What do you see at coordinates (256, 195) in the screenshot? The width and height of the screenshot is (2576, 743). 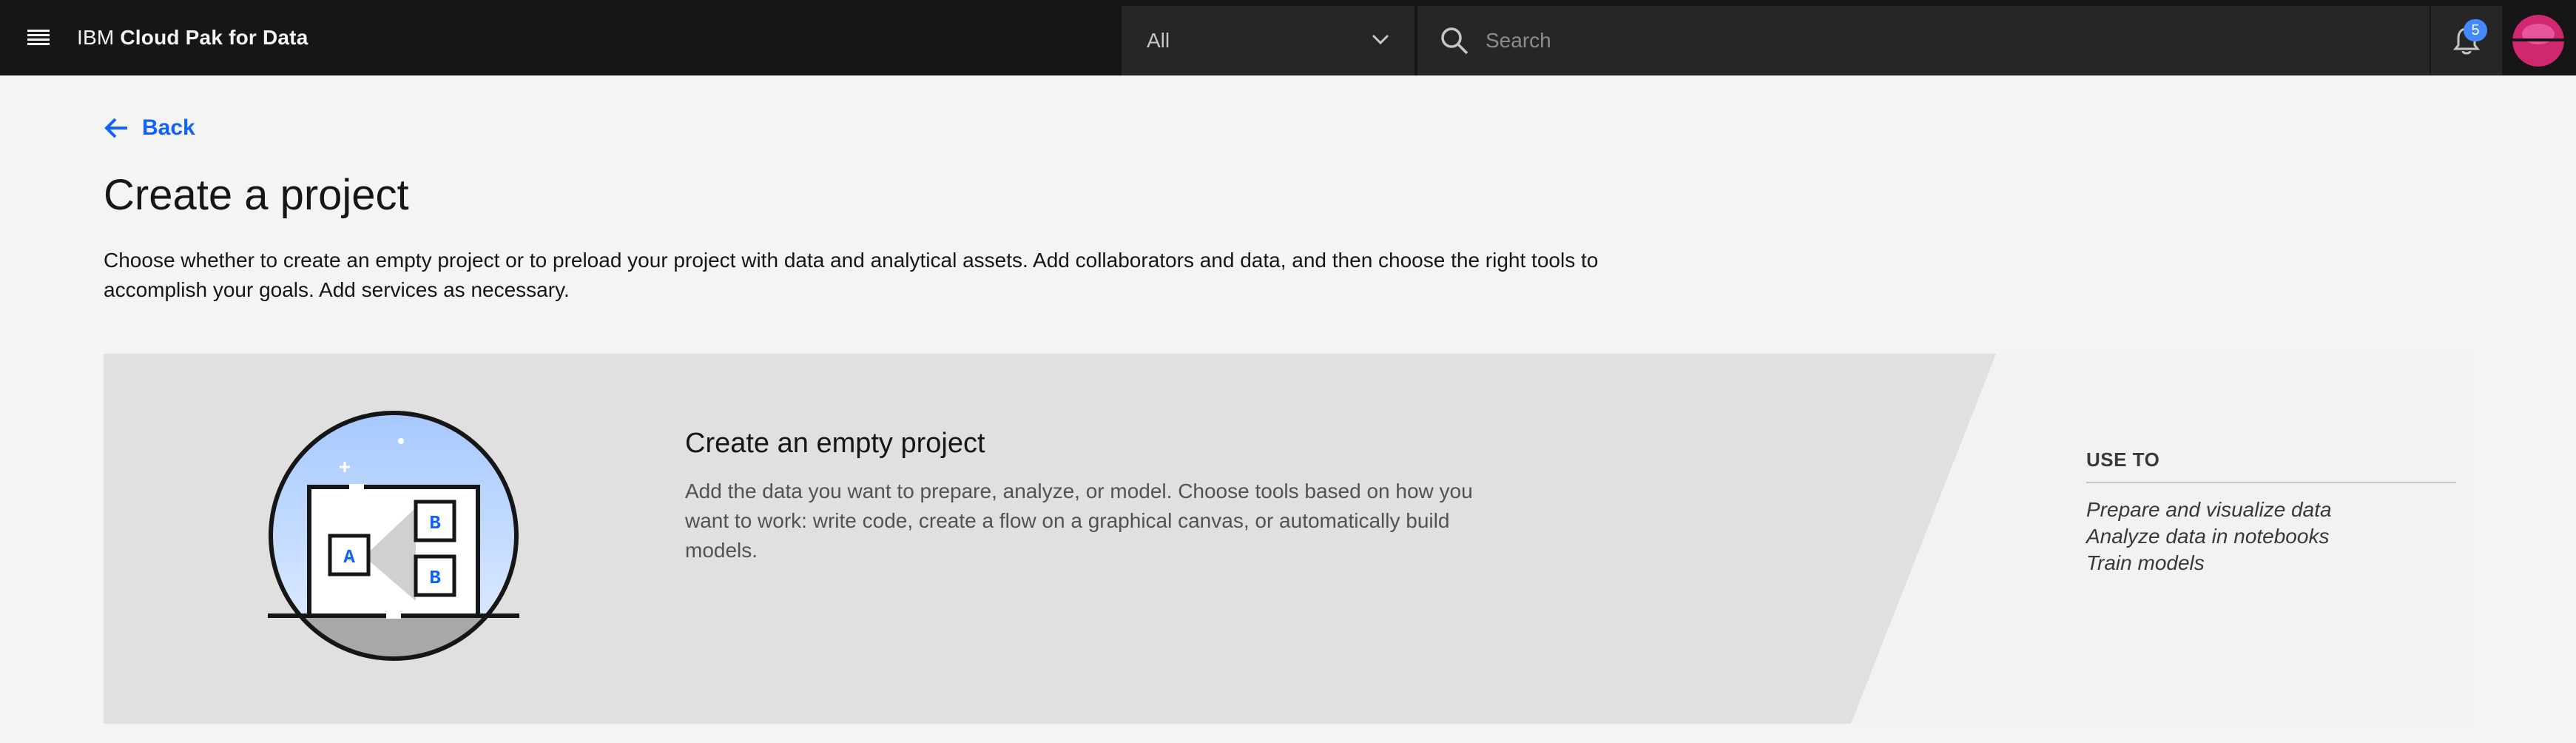 I see `page-title: Create a project` at bounding box center [256, 195].